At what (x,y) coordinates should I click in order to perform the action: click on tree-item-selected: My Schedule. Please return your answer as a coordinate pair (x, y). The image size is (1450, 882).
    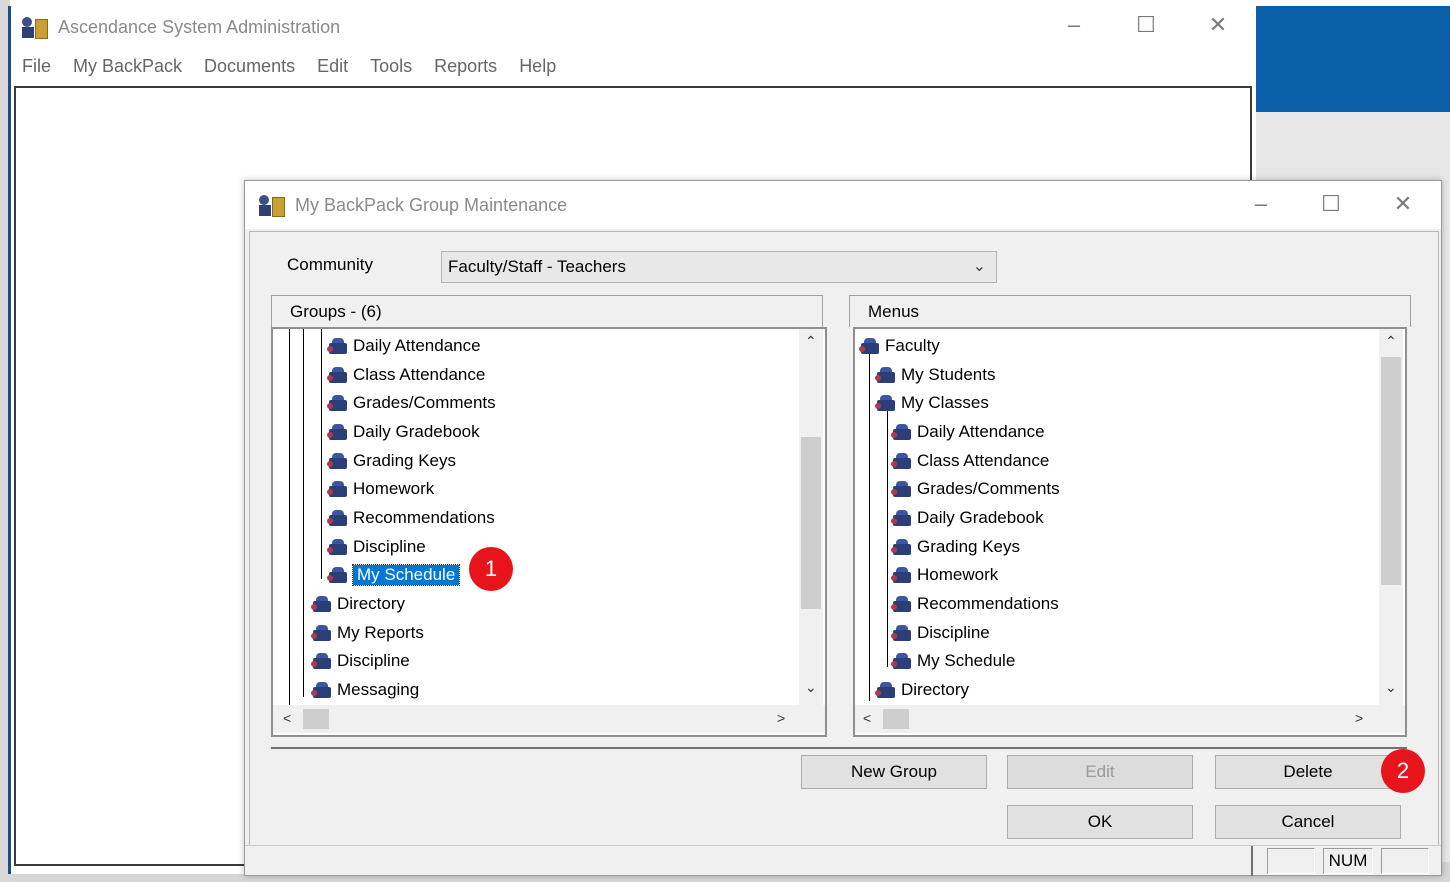
    Looking at the image, I should click on (394, 575).